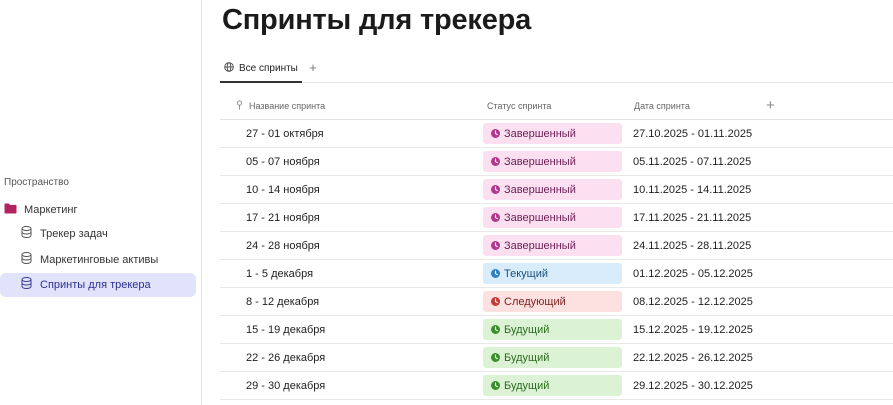  I want to click on sidebar-item-marketing-assets: Маркетинговые активы, so click(98, 260).